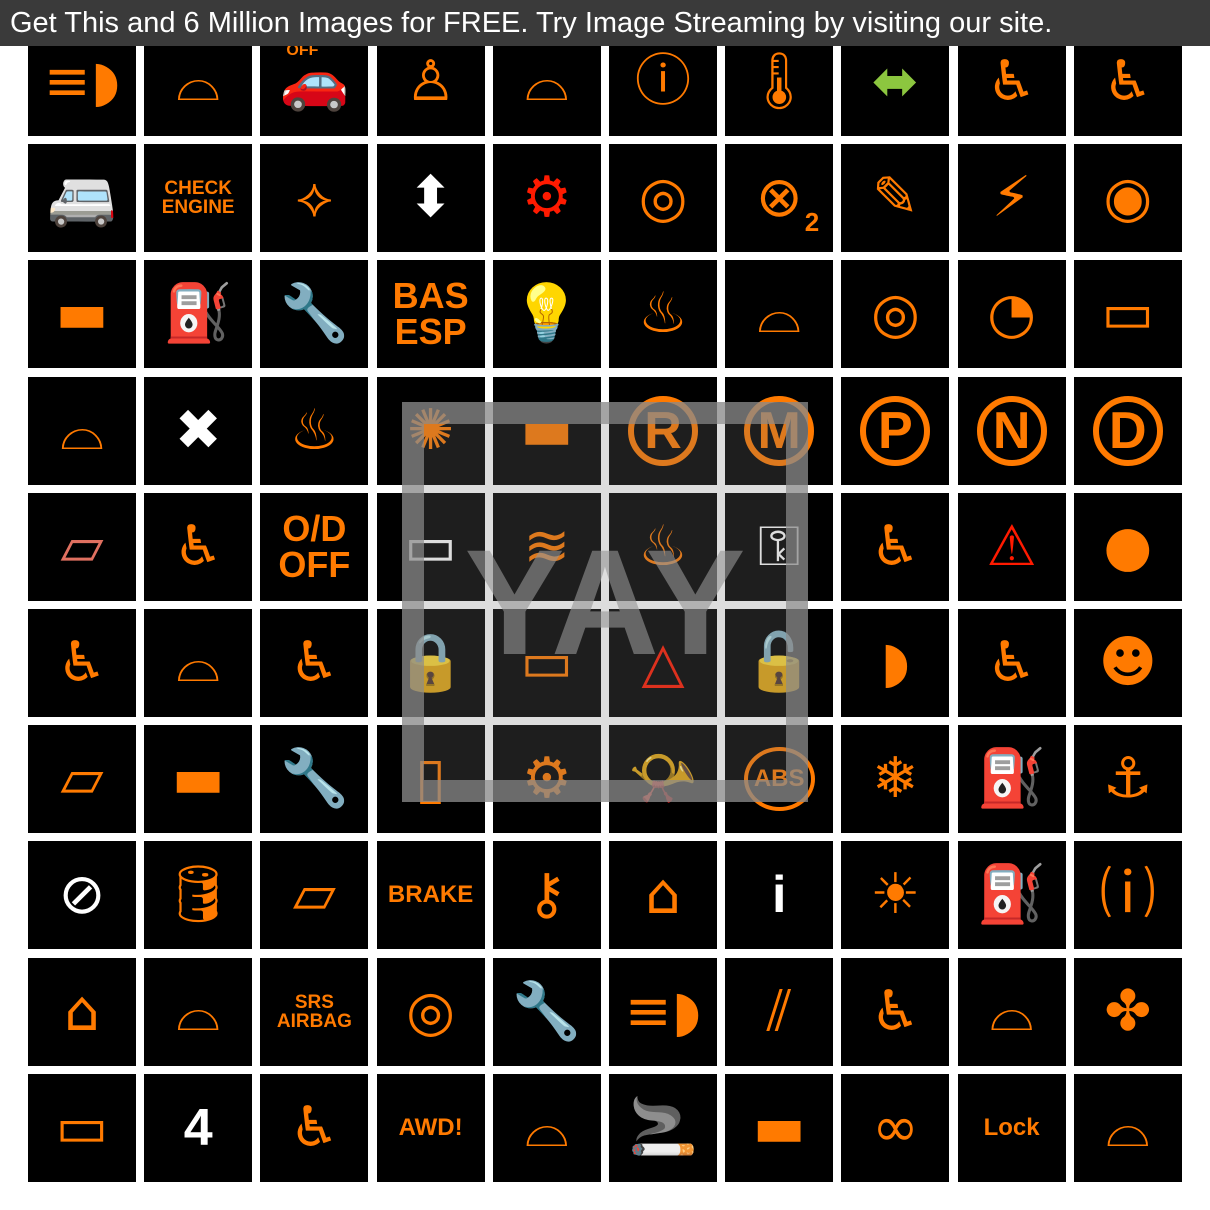 The image size is (1210, 1210). Describe the element at coordinates (82, 314) in the screenshot. I see `warning-light-convertible: ▬` at that location.